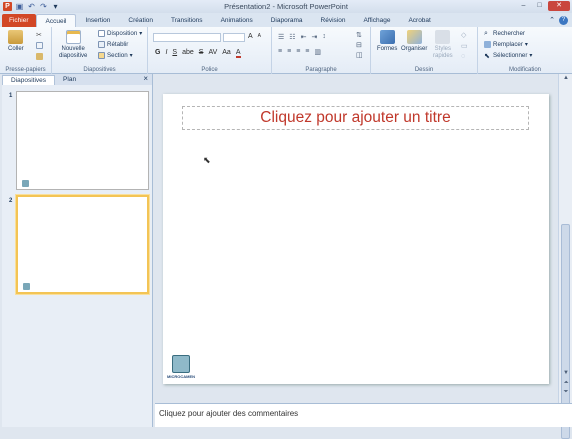  What do you see at coordinates (7, 6) in the screenshot?
I see `powerpoint-logo-icon: P` at bounding box center [7, 6].